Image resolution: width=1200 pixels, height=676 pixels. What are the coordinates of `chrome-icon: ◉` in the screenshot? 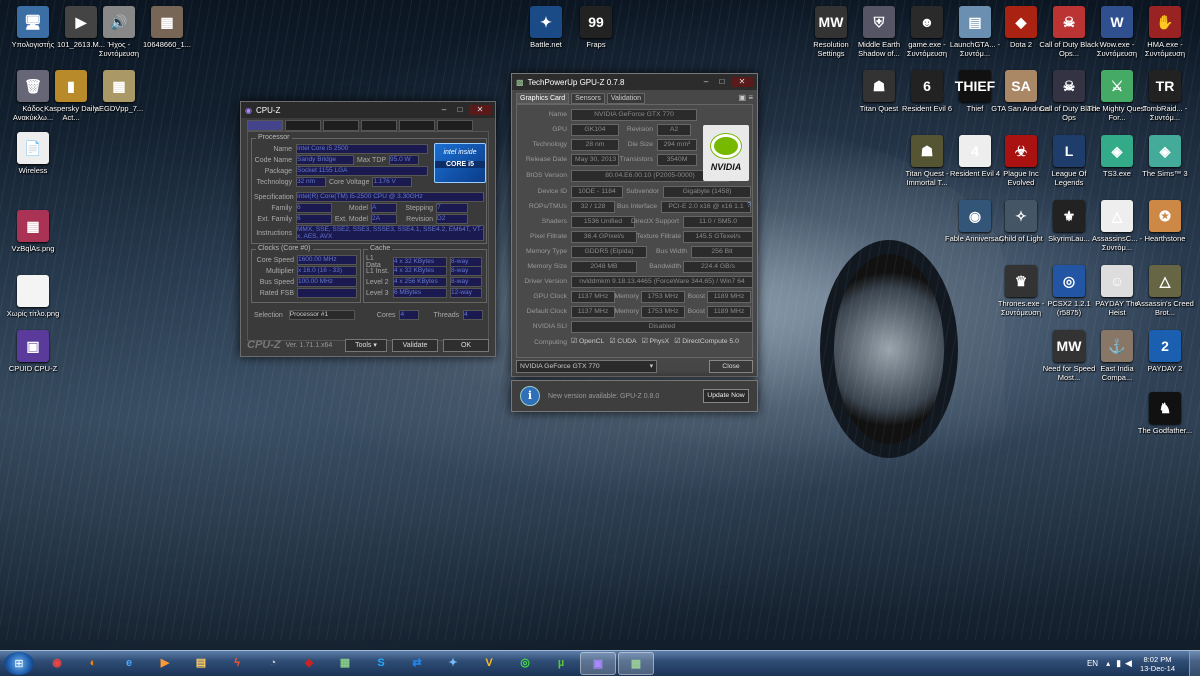 It's located at (57, 663).